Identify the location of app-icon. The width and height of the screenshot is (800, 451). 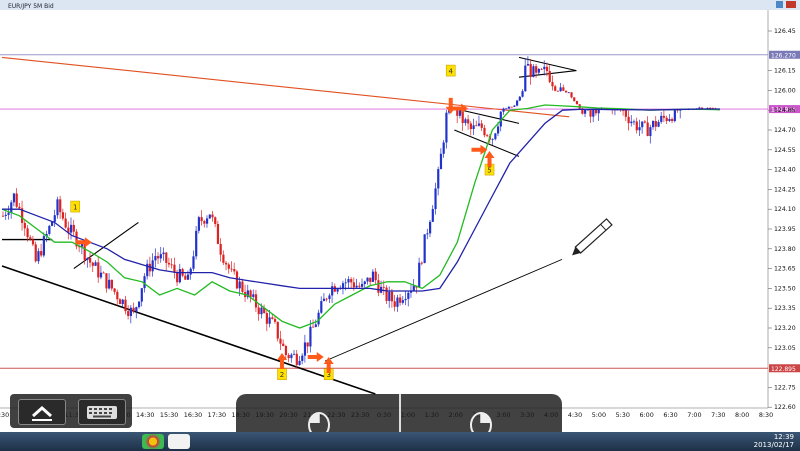
(179, 441).